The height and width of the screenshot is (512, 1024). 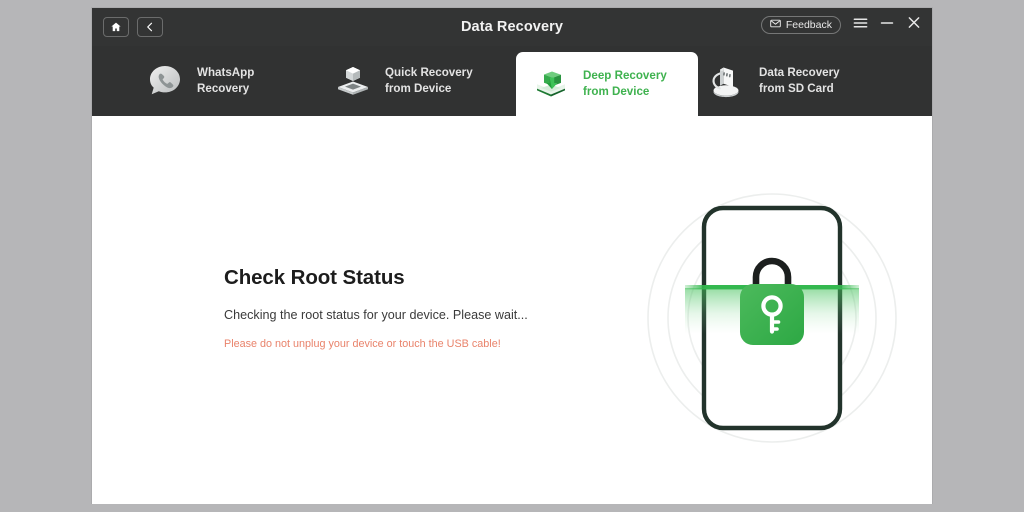 I want to click on feedback-button: Feedback, so click(x=800, y=25).